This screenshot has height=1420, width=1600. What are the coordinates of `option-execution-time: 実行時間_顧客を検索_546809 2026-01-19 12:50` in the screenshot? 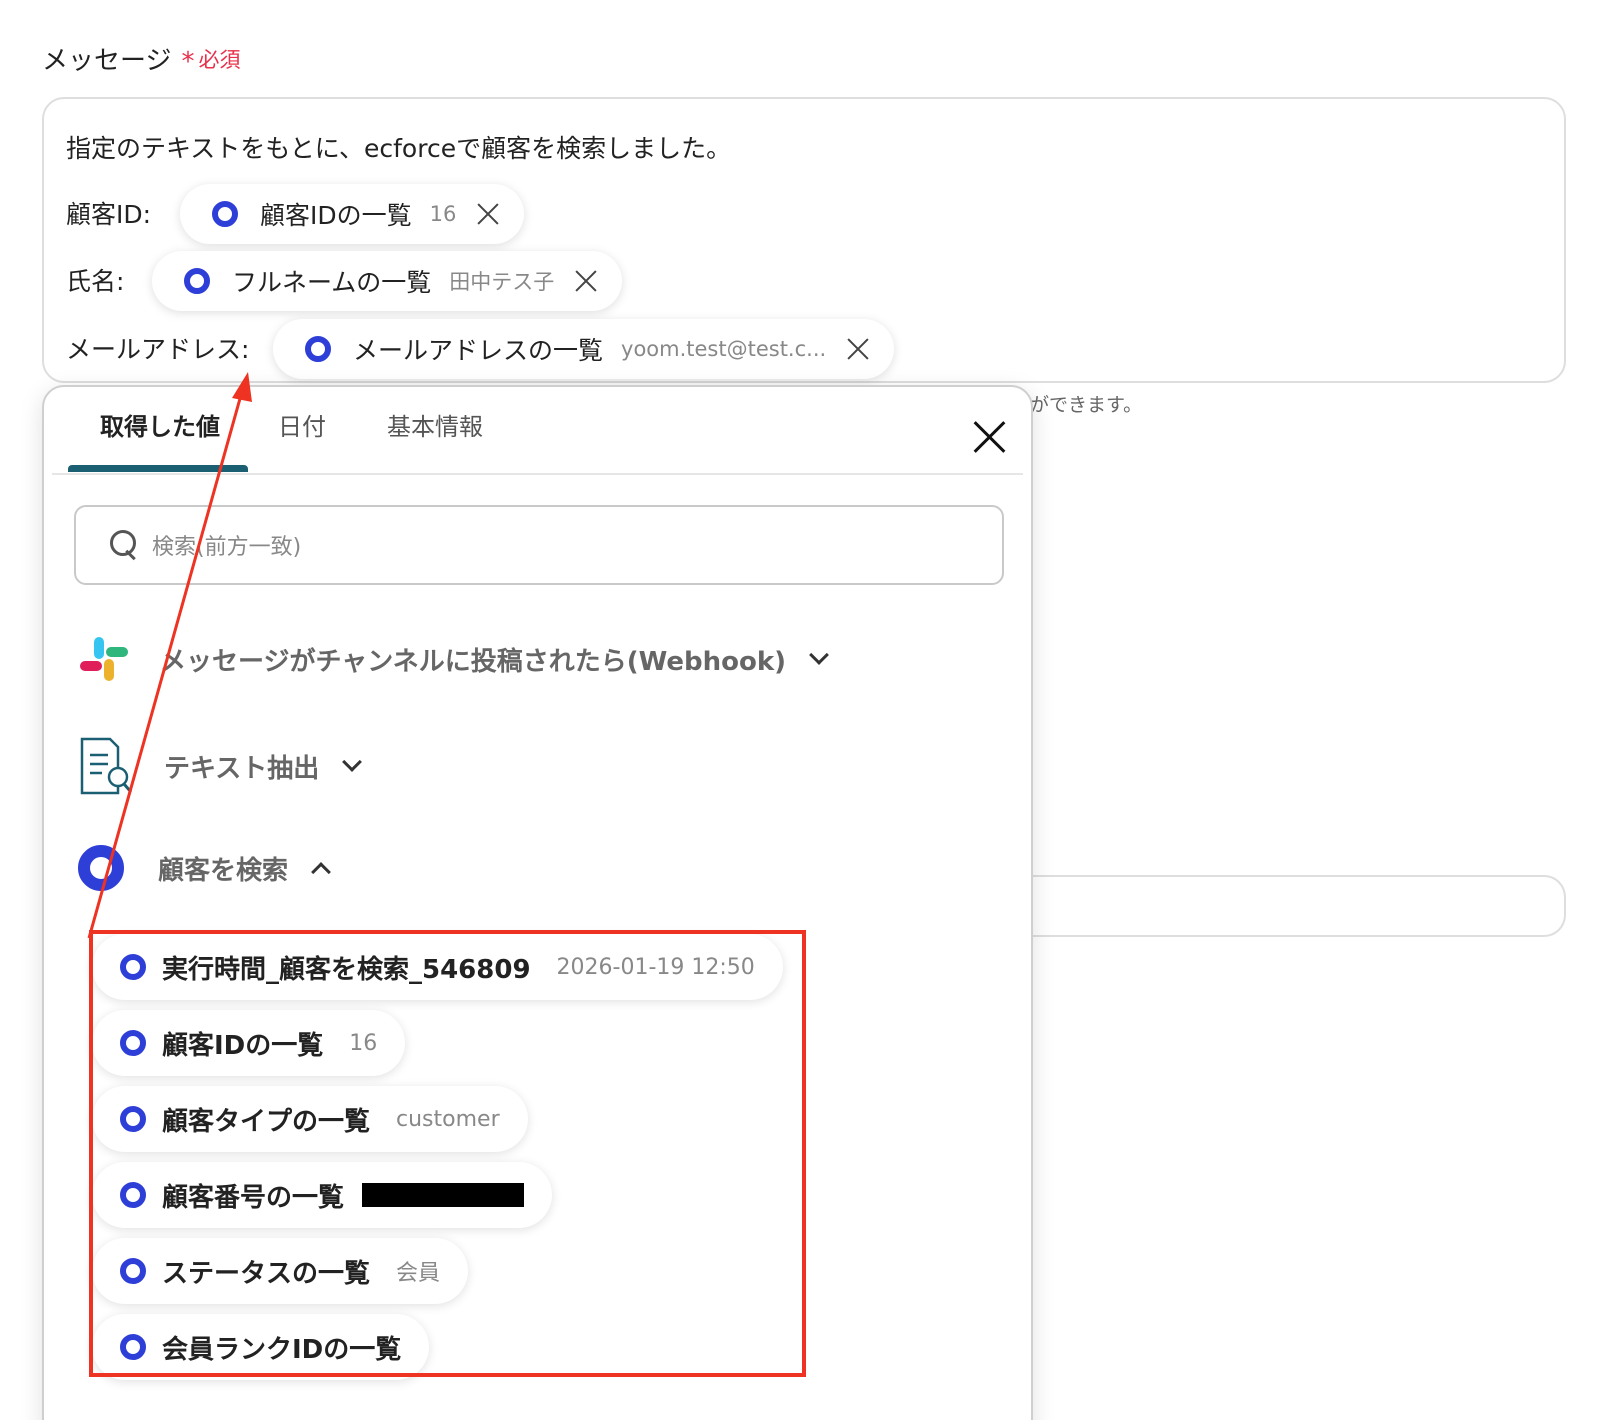 It's located at (437, 967).